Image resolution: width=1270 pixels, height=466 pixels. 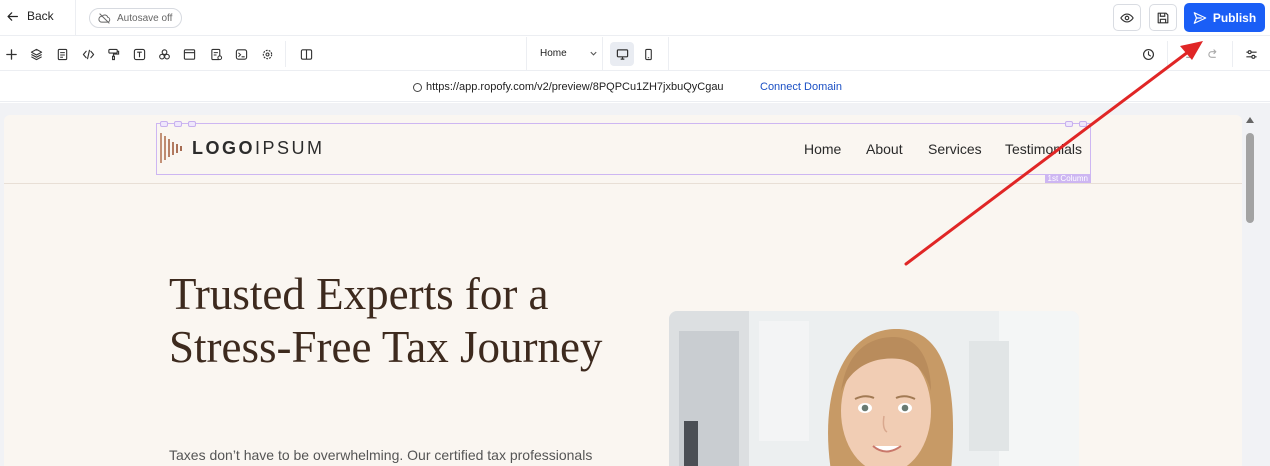 What do you see at coordinates (1250, 178) in the screenshot?
I see `scrollbar-thumb` at bounding box center [1250, 178].